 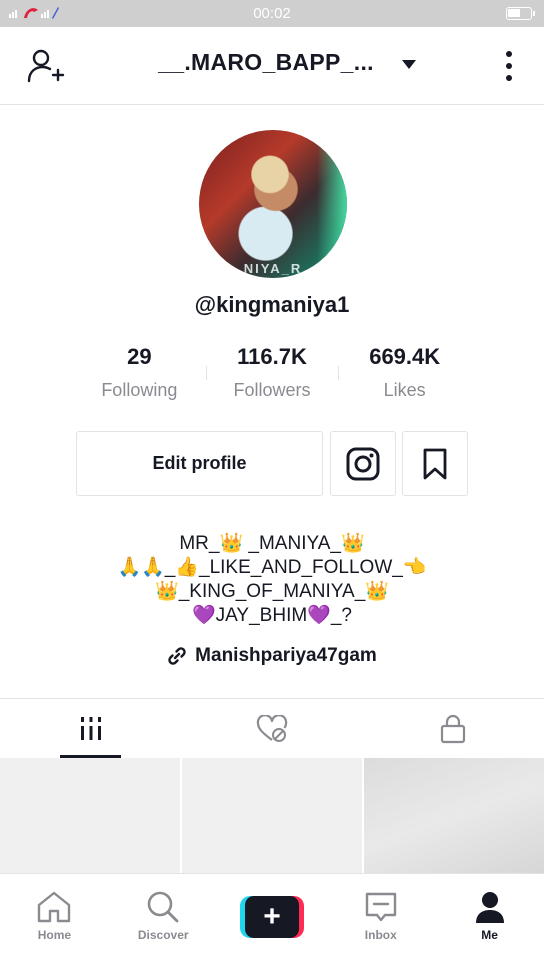 I want to click on nav-discover: Discover, so click(x=163, y=917).